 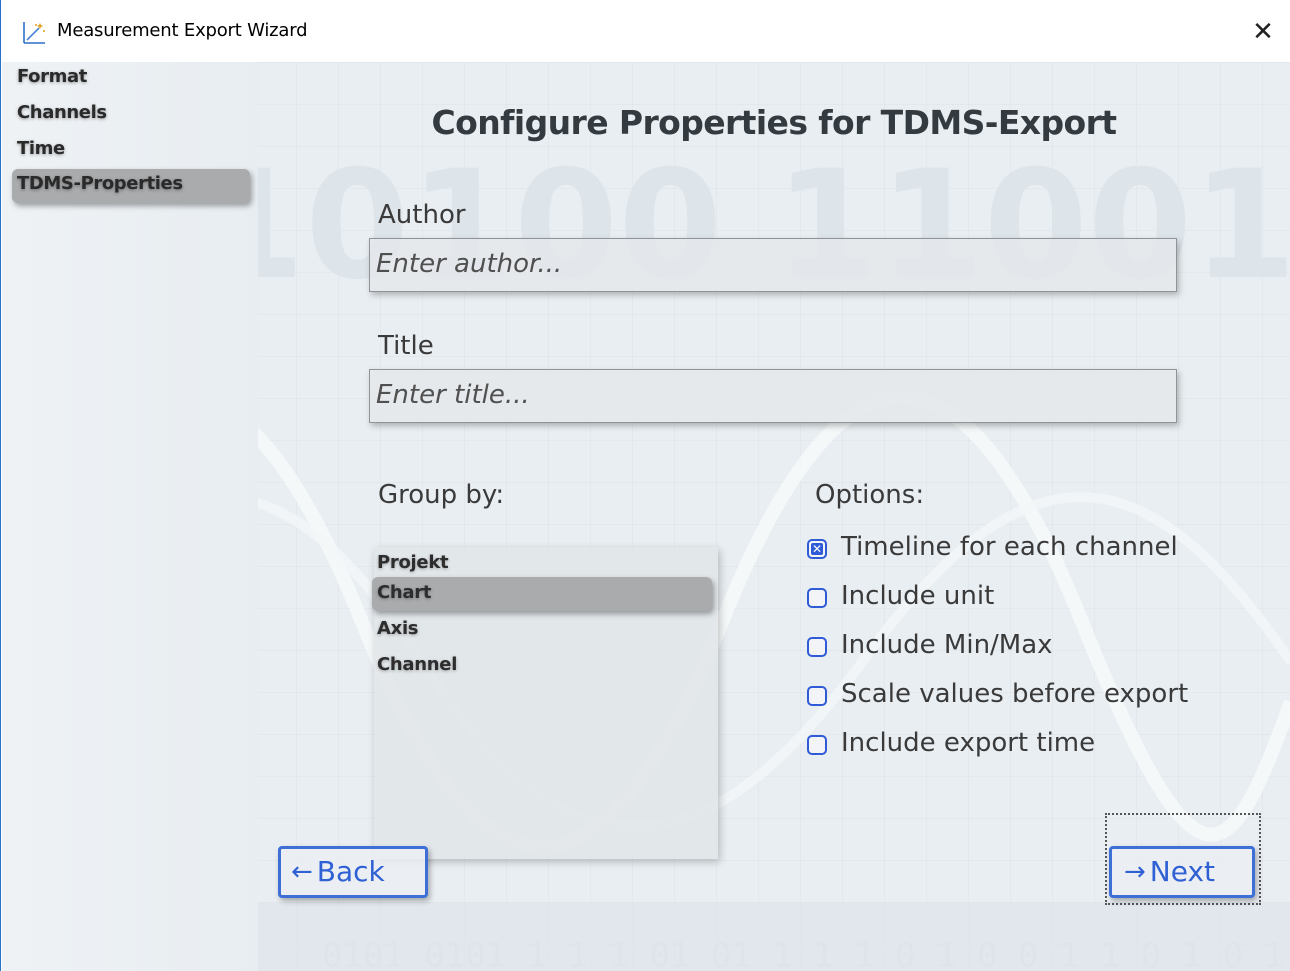 I want to click on option-label: Include export time, so click(x=968, y=743).